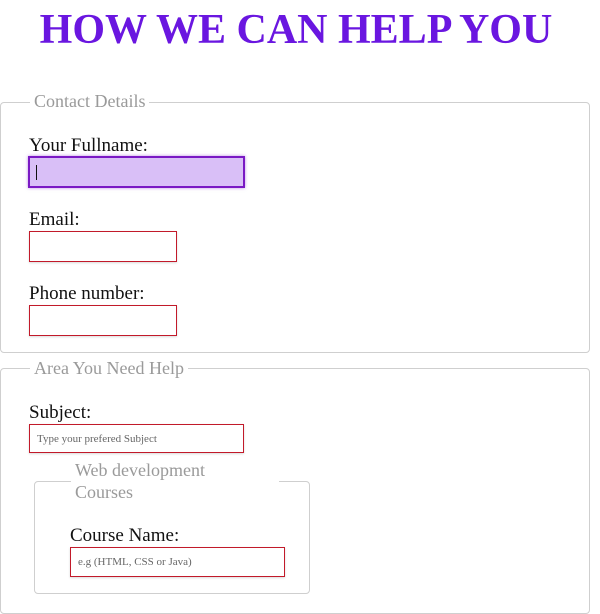 The width and height of the screenshot is (600, 614). Describe the element at coordinates (87, 293) in the screenshot. I see `phone-label: Phone number:` at that location.